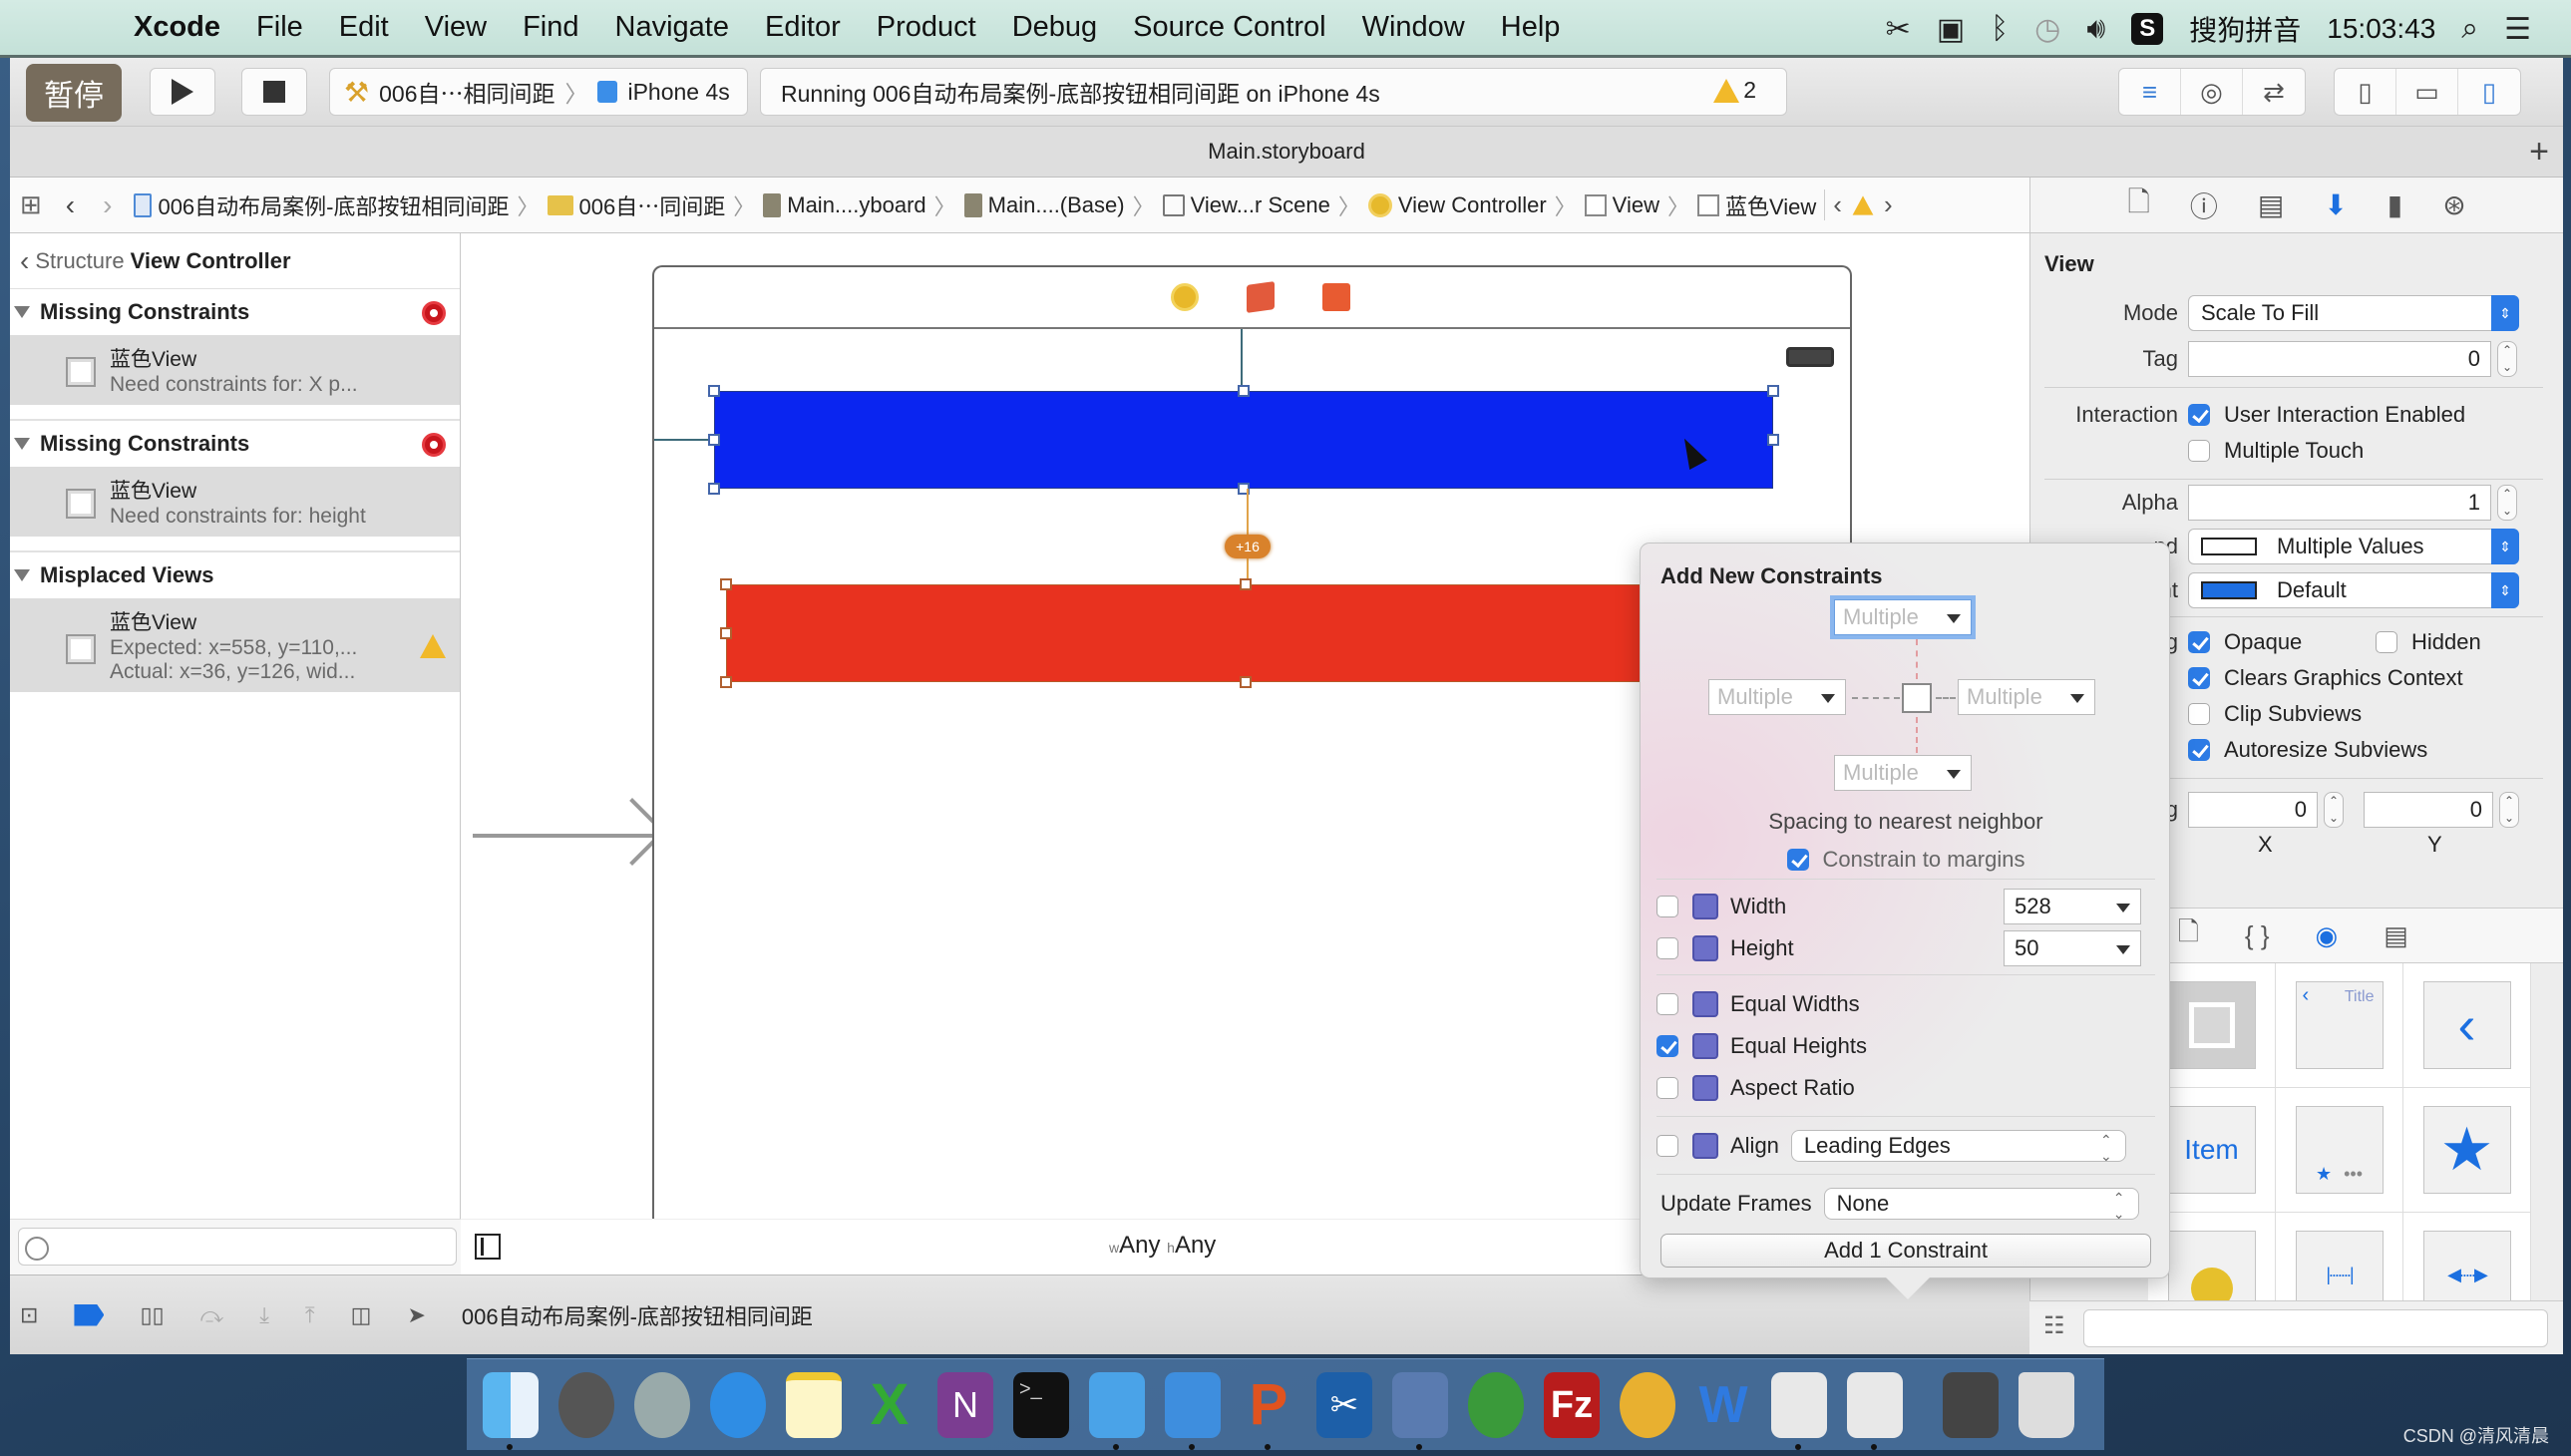 Image resolution: width=2571 pixels, height=1456 pixels. Describe the element at coordinates (177, 27) in the screenshot. I see `menu-app: Xcode` at that location.